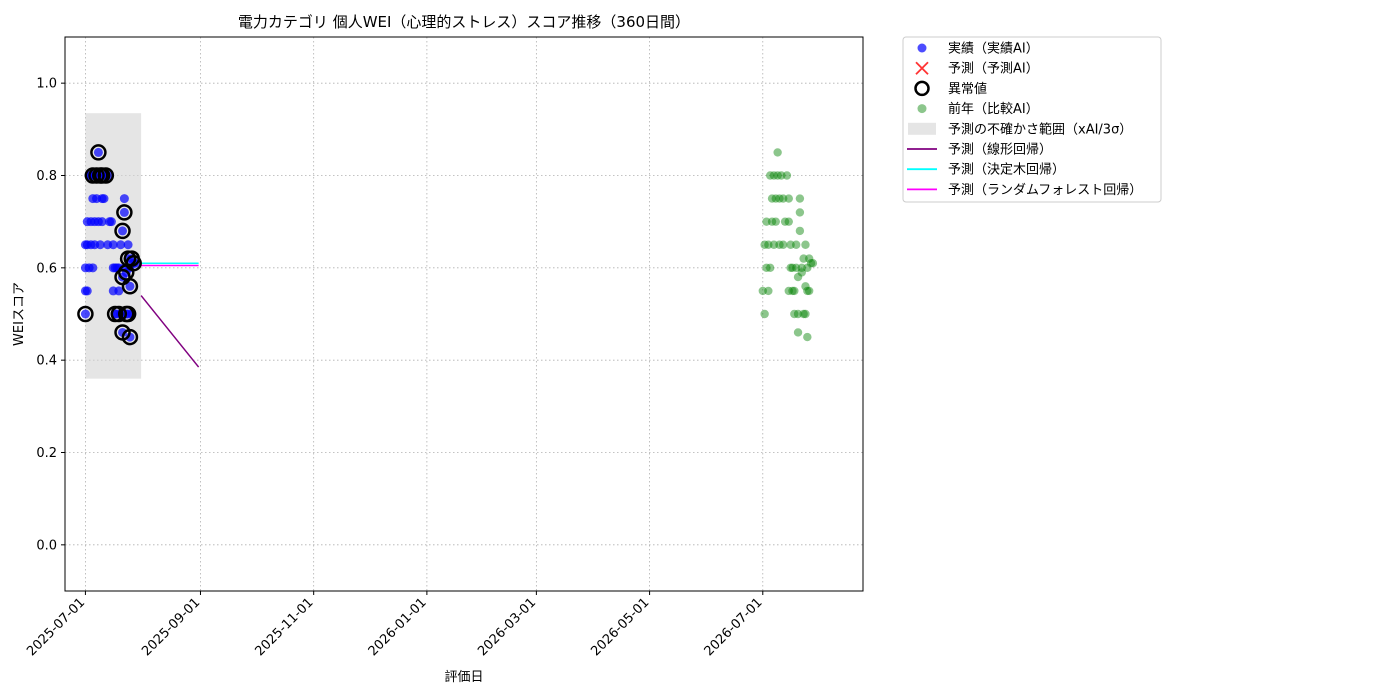 Image resolution: width=1400 pixels, height=700 pixels. Describe the element at coordinates (46, 361) in the screenshot. I see `y-tick-label: 0.4` at that location.